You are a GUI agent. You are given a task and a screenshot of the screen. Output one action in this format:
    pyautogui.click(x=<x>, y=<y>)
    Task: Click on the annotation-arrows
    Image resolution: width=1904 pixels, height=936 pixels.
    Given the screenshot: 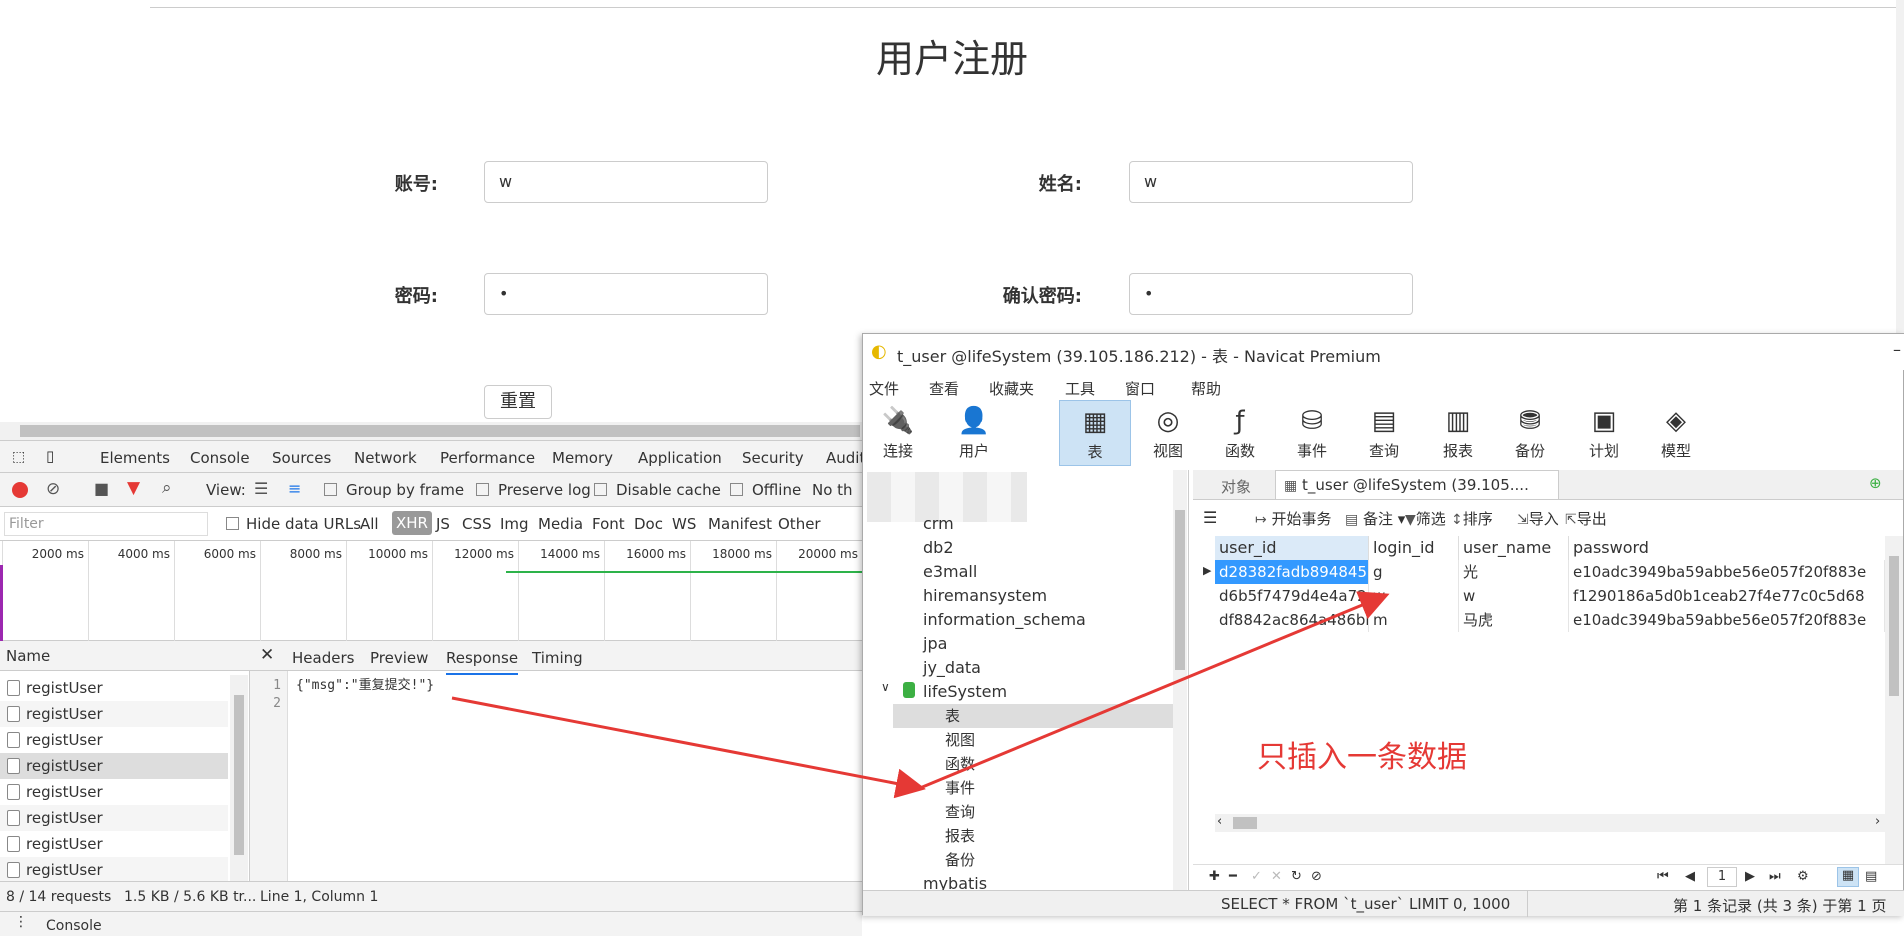 What is the action you would take?
    pyautogui.click(x=920, y=695)
    